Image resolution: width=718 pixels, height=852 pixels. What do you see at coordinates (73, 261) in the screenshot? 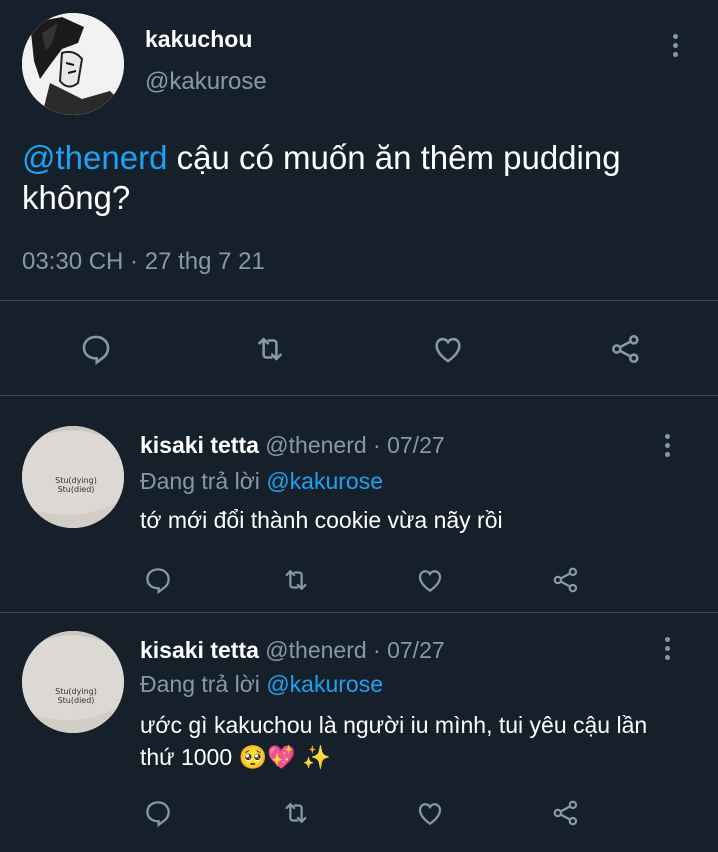
I see `tweet-time: 03:30 CH` at bounding box center [73, 261].